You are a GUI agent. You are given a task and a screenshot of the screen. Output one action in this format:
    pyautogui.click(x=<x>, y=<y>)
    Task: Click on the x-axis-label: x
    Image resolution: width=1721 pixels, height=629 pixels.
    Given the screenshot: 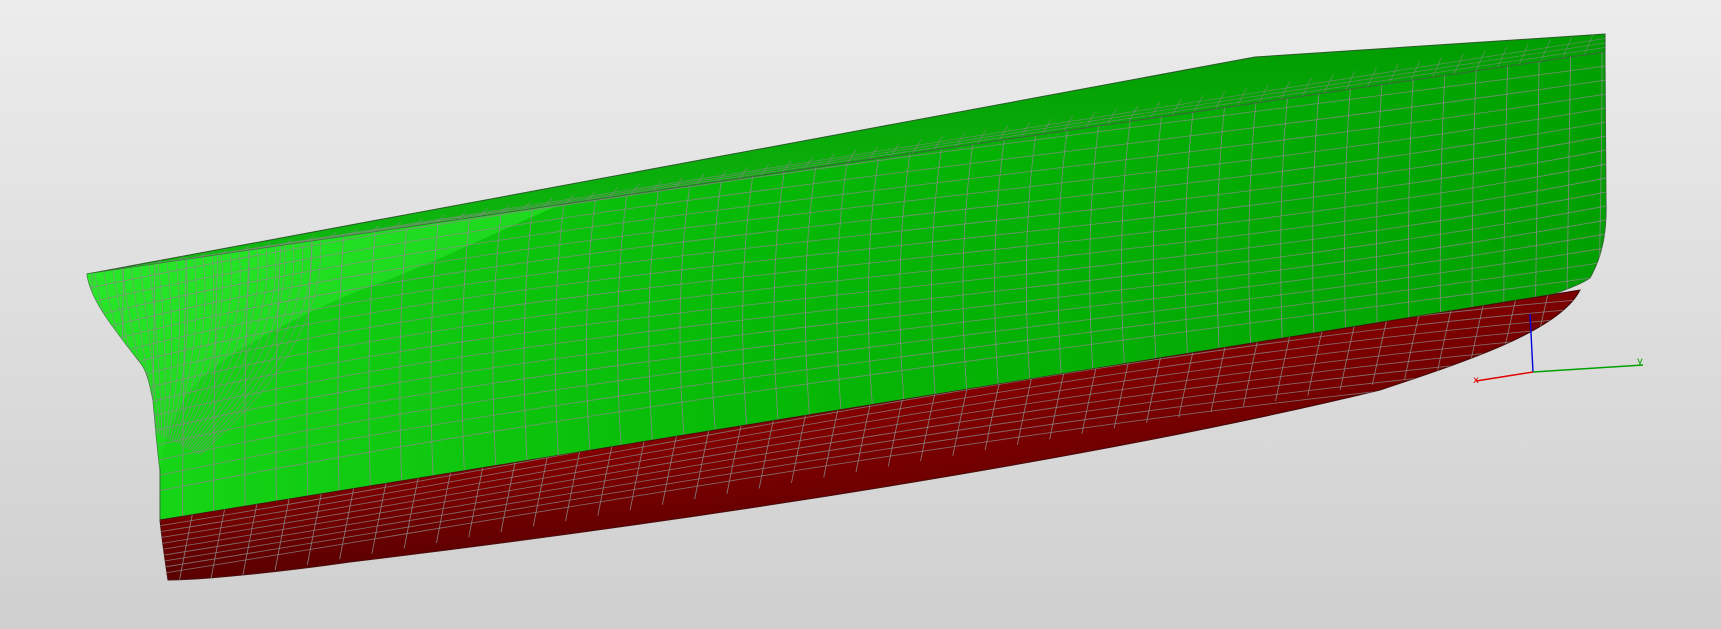 What is the action you would take?
    pyautogui.click(x=1476, y=380)
    